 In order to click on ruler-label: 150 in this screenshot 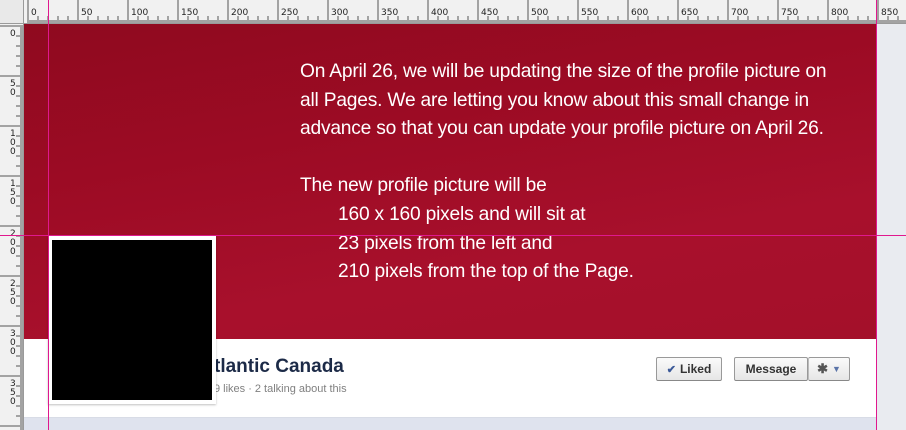, I will do `click(189, 13)`.